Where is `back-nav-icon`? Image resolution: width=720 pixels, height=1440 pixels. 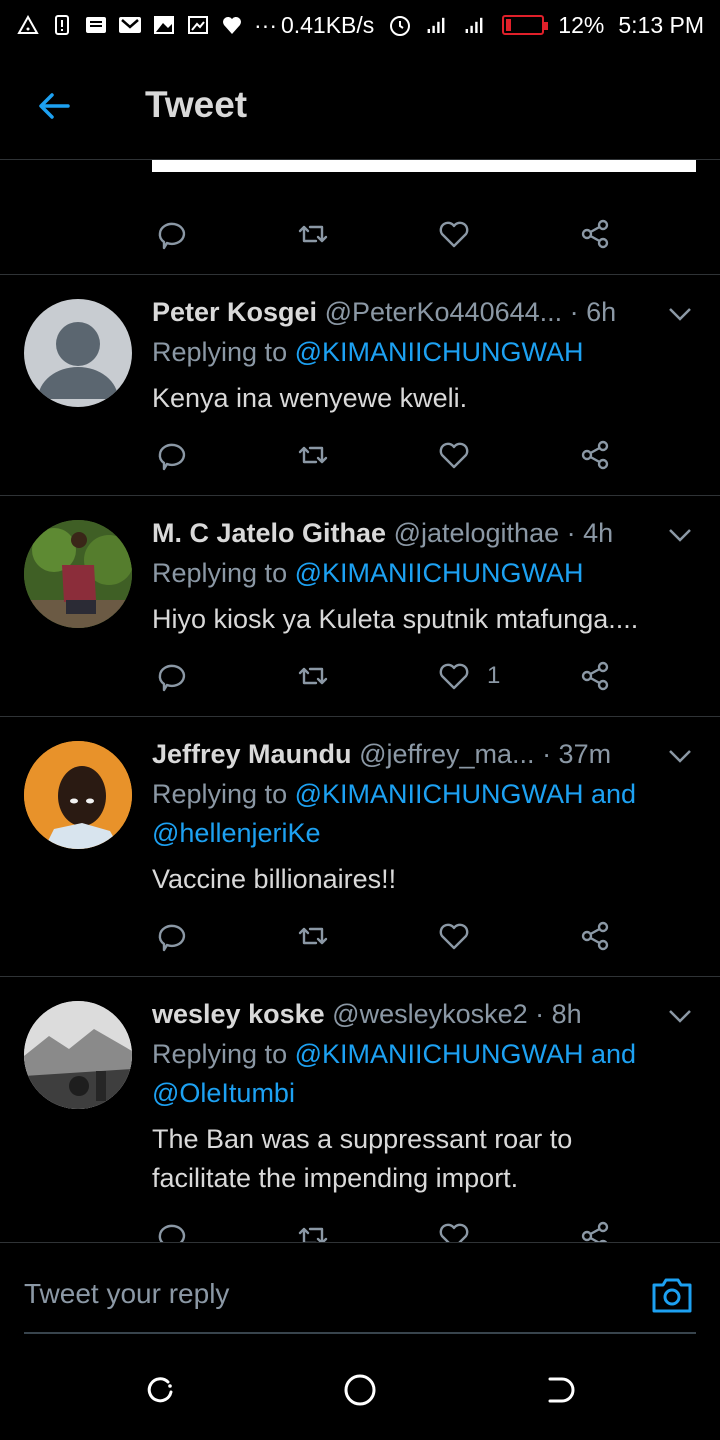 back-nav-icon is located at coordinates (560, 1390).